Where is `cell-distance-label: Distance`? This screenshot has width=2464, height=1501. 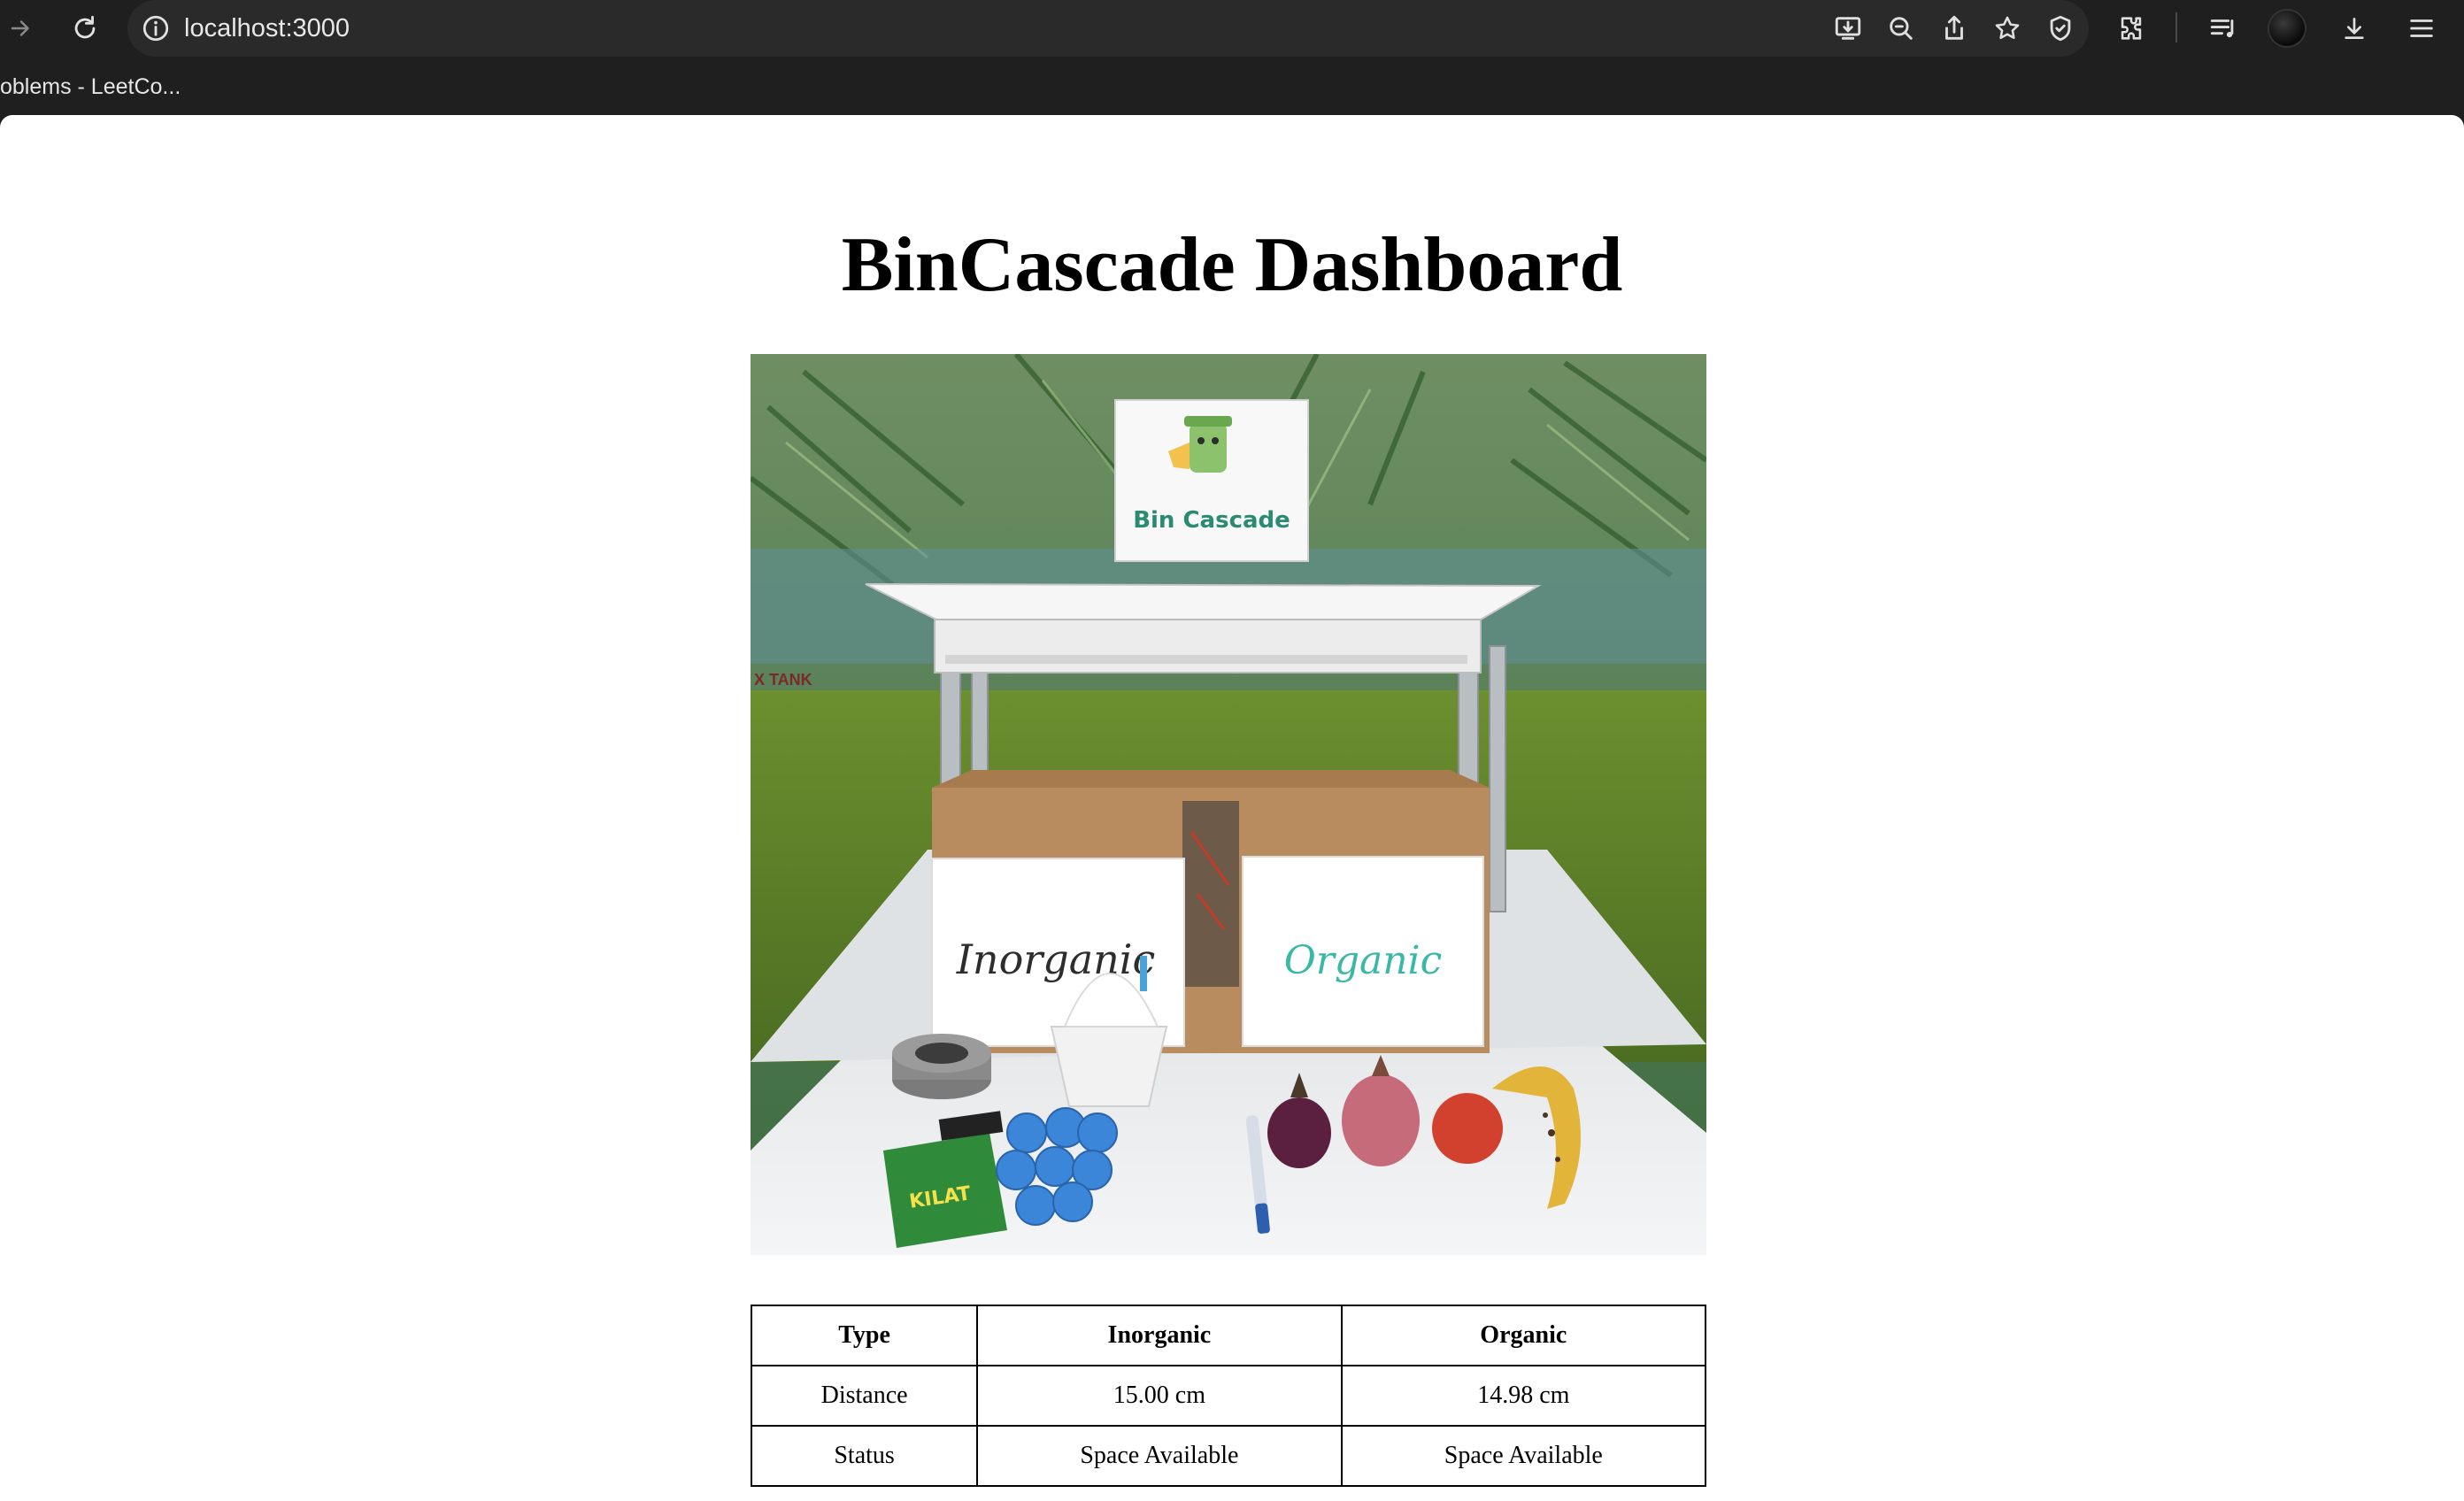
cell-distance-label: Distance is located at coordinates (865, 1396).